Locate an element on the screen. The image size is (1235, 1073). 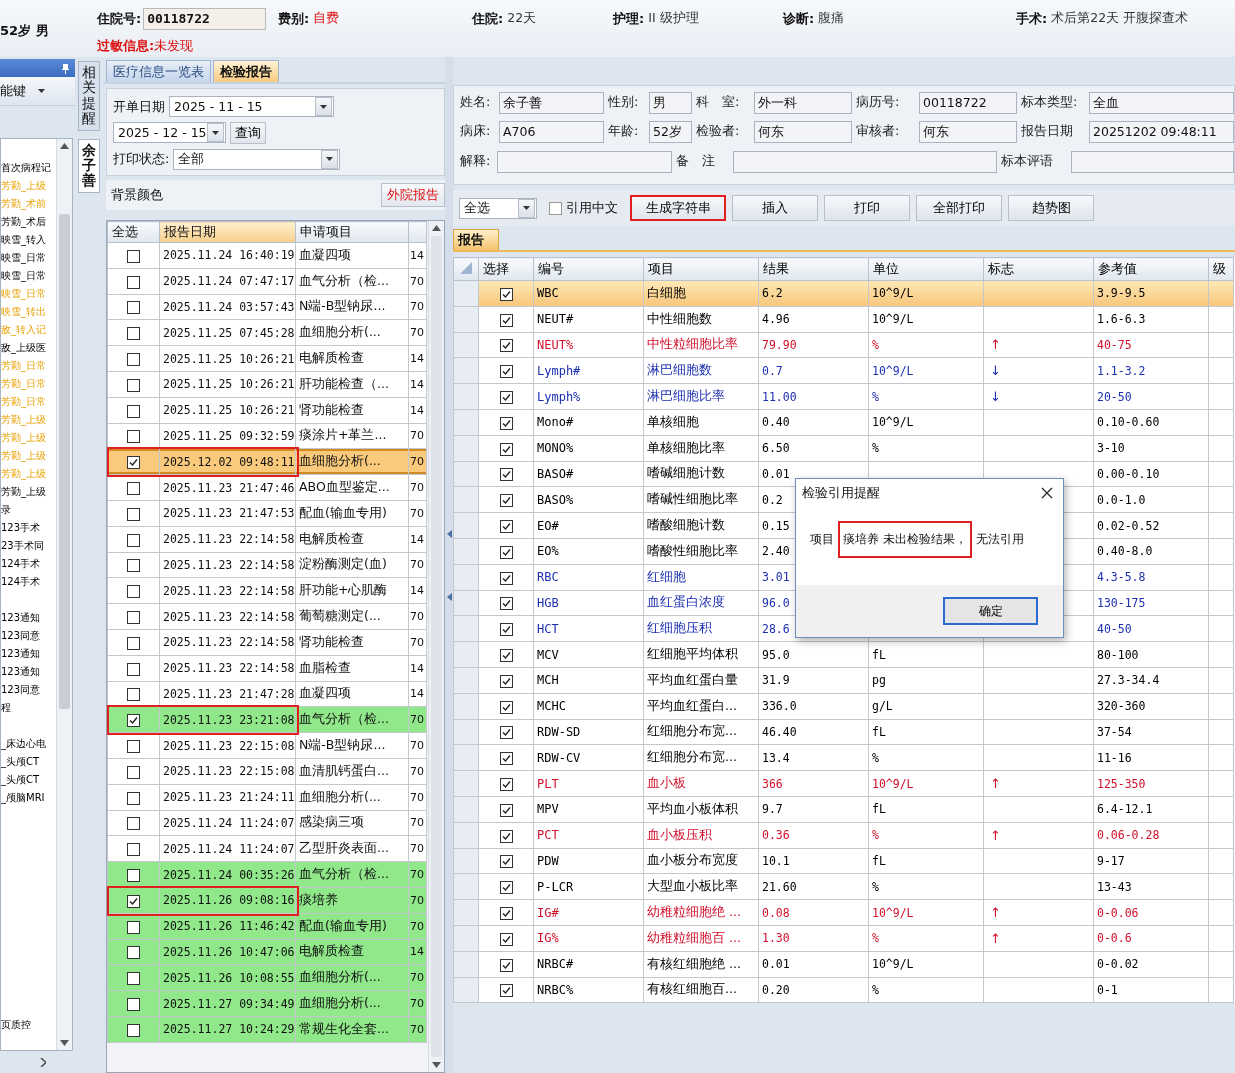
document-item: 芳勤_上级 is located at coordinates (28, 492).